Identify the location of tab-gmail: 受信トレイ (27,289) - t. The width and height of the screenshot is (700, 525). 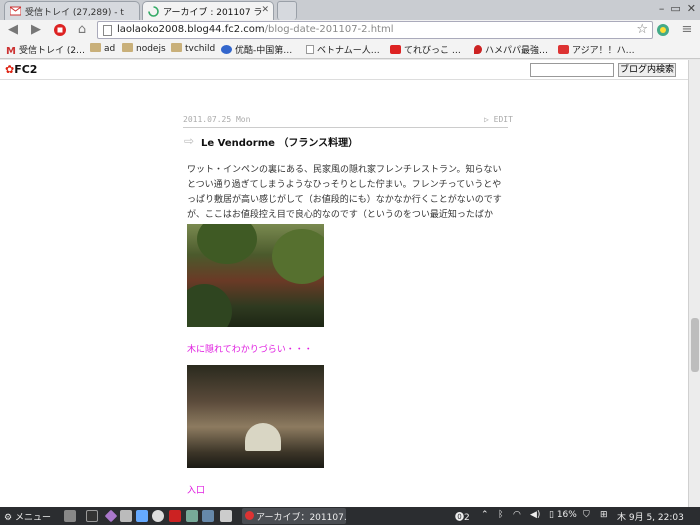
(72, 10).